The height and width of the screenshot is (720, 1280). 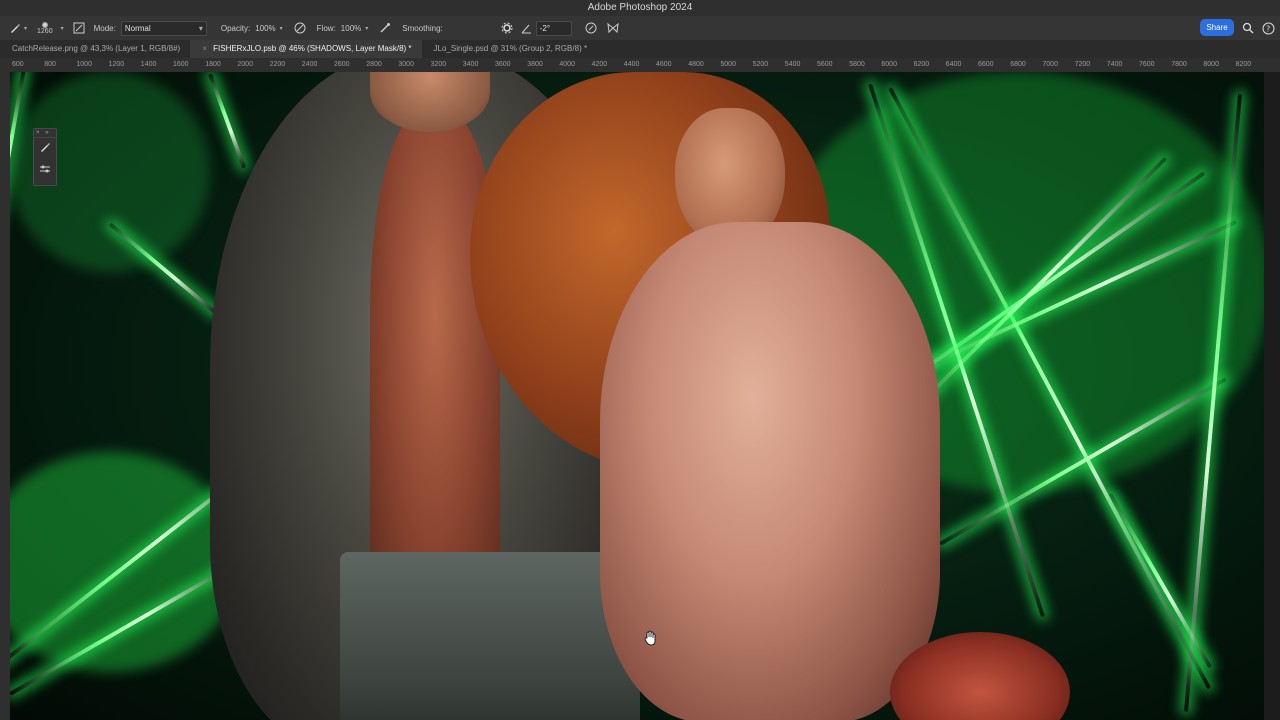 What do you see at coordinates (1272, 396) in the screenshot?
I see `panel-edge` at bounding box center [1272, 396].